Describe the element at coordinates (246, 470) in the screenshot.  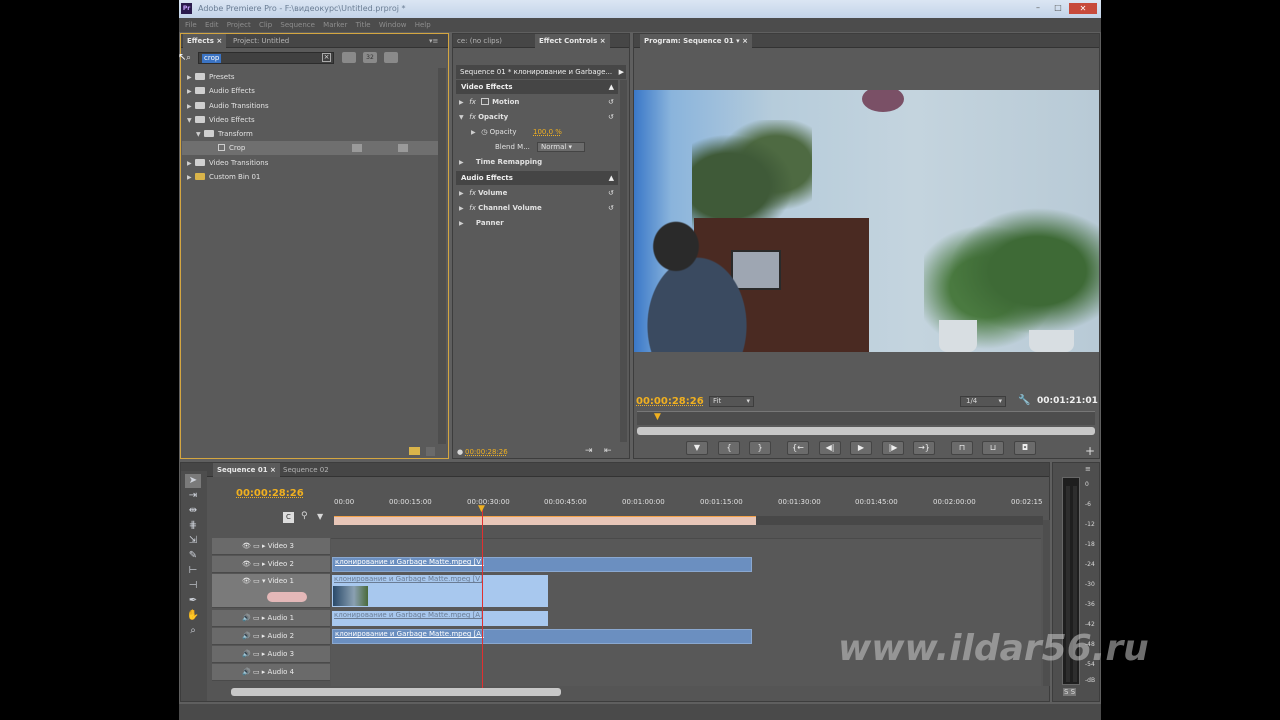
I see `tab-sequence-01: Sequence 01 ×` at that location.